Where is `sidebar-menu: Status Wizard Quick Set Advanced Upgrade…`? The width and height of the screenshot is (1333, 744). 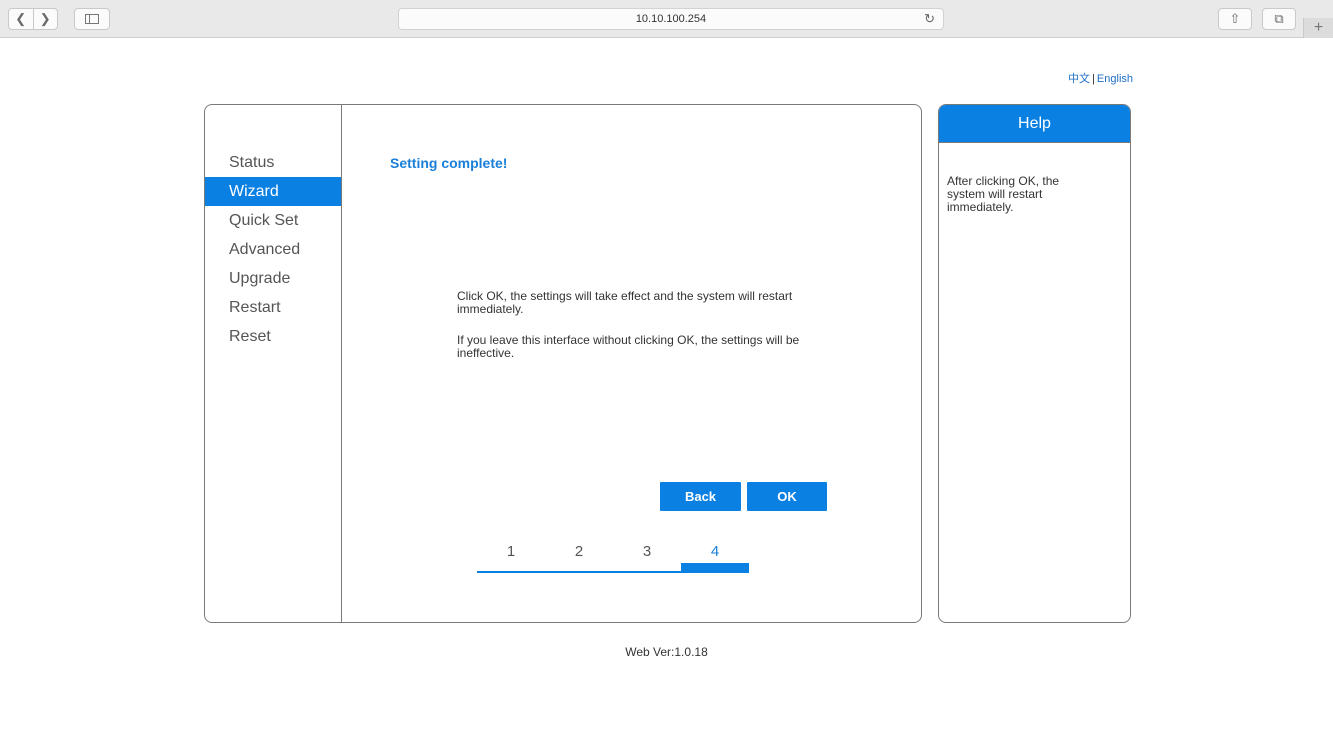 sidebar-menu: Status Wizard Quick Set Advanced Upgrade… is located at coordinates (273, 363).